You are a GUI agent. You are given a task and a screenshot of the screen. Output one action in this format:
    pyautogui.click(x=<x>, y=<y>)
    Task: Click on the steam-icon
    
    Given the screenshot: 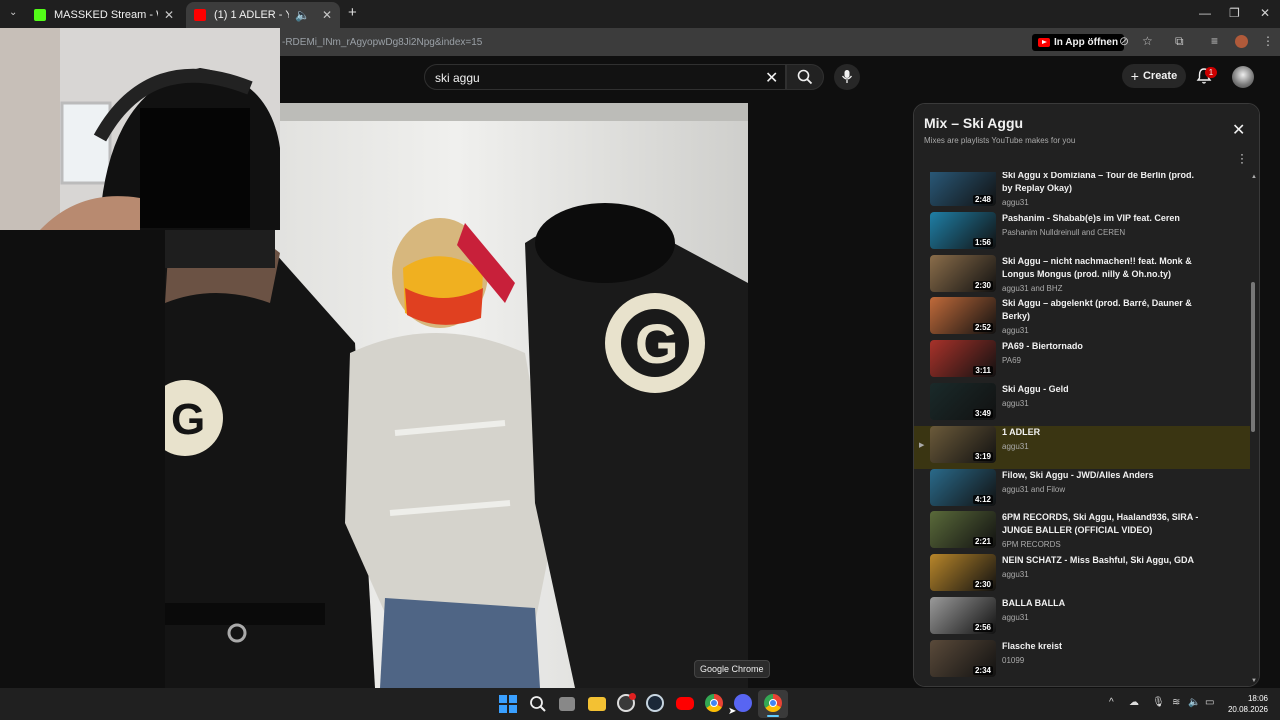 What is the action you would take?
    pyautogui.click(x=655, y=703)
    